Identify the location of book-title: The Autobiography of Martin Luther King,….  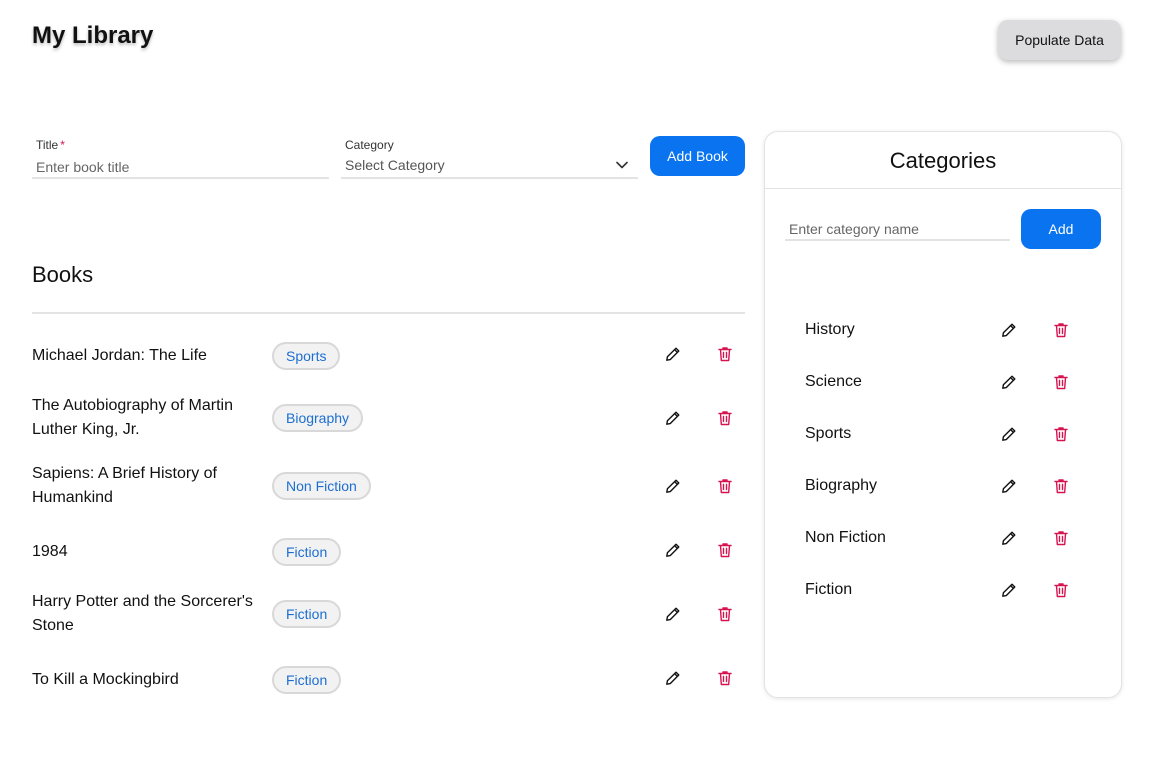
(133, 417).